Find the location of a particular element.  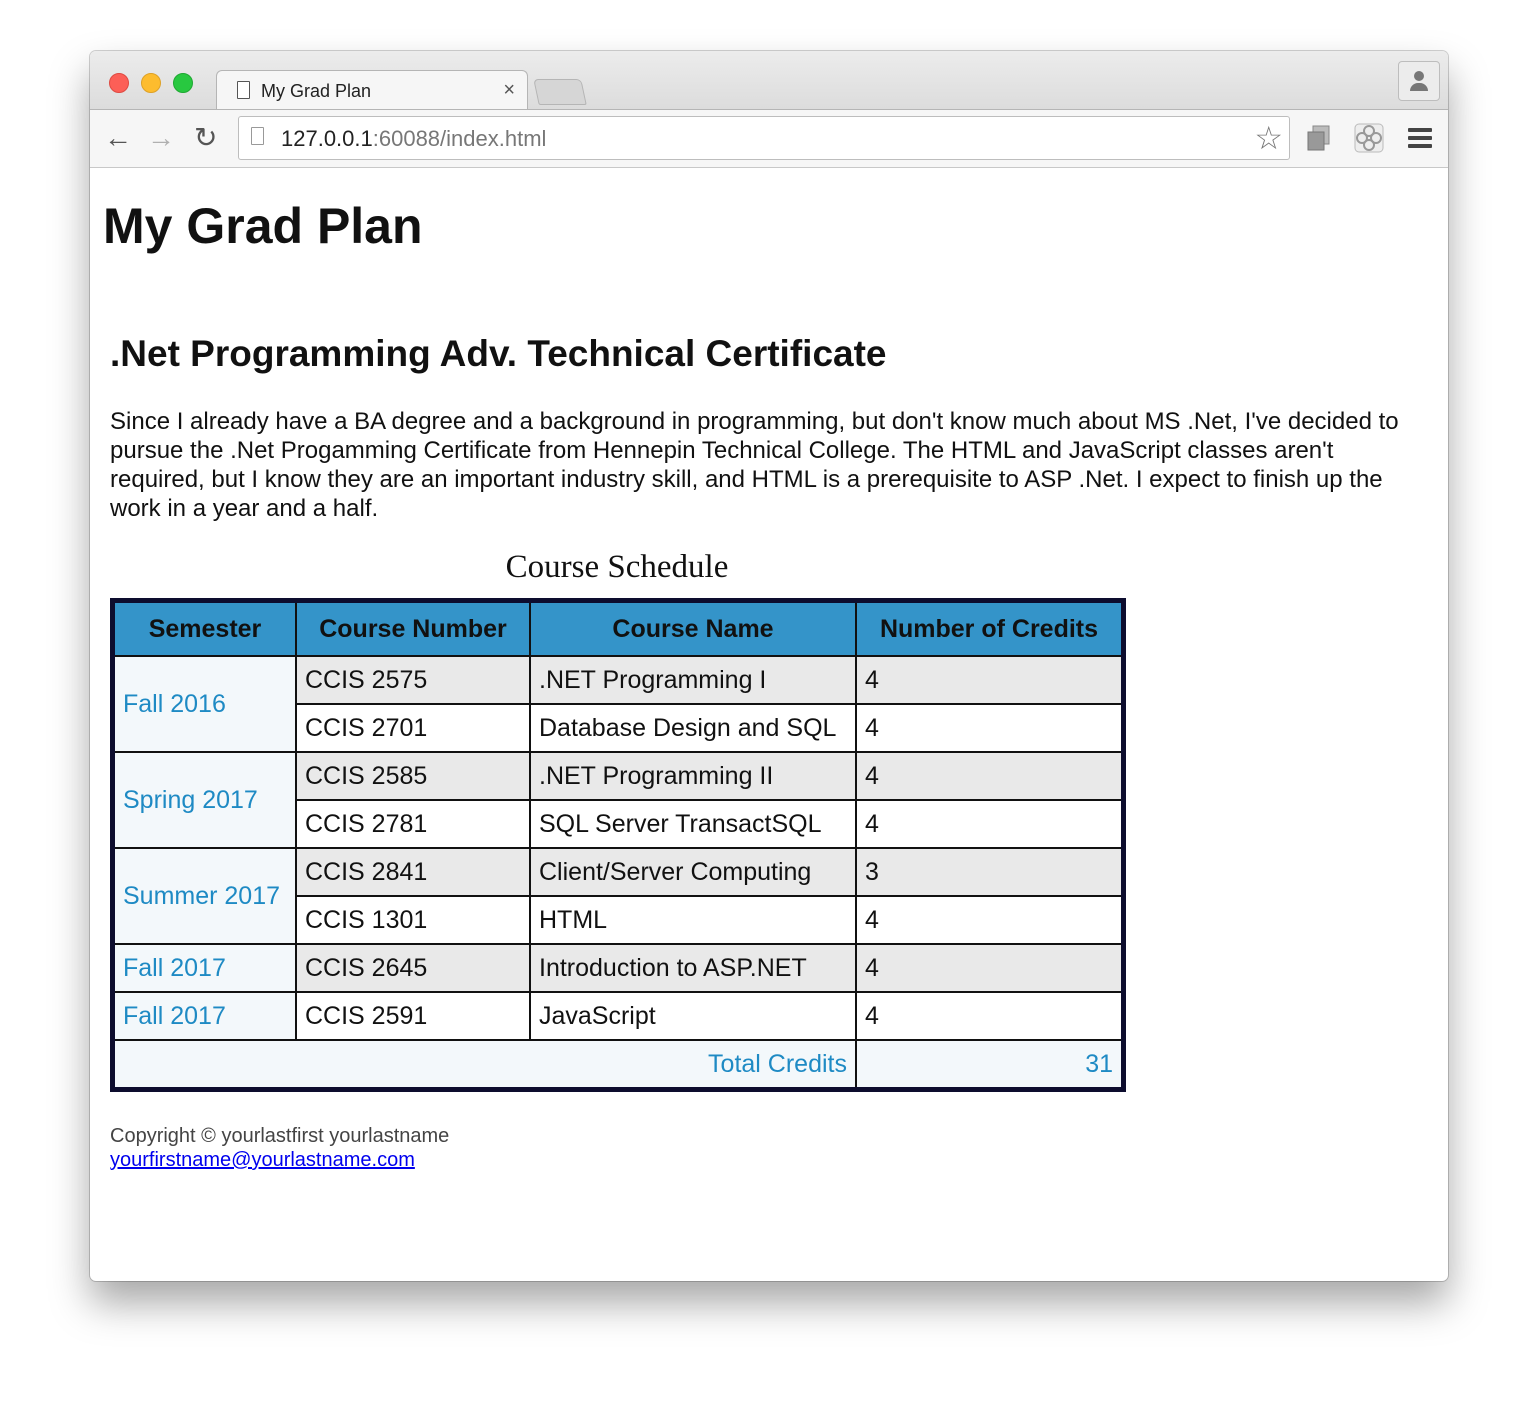

person-icon is located at coordinates (1419, 76).